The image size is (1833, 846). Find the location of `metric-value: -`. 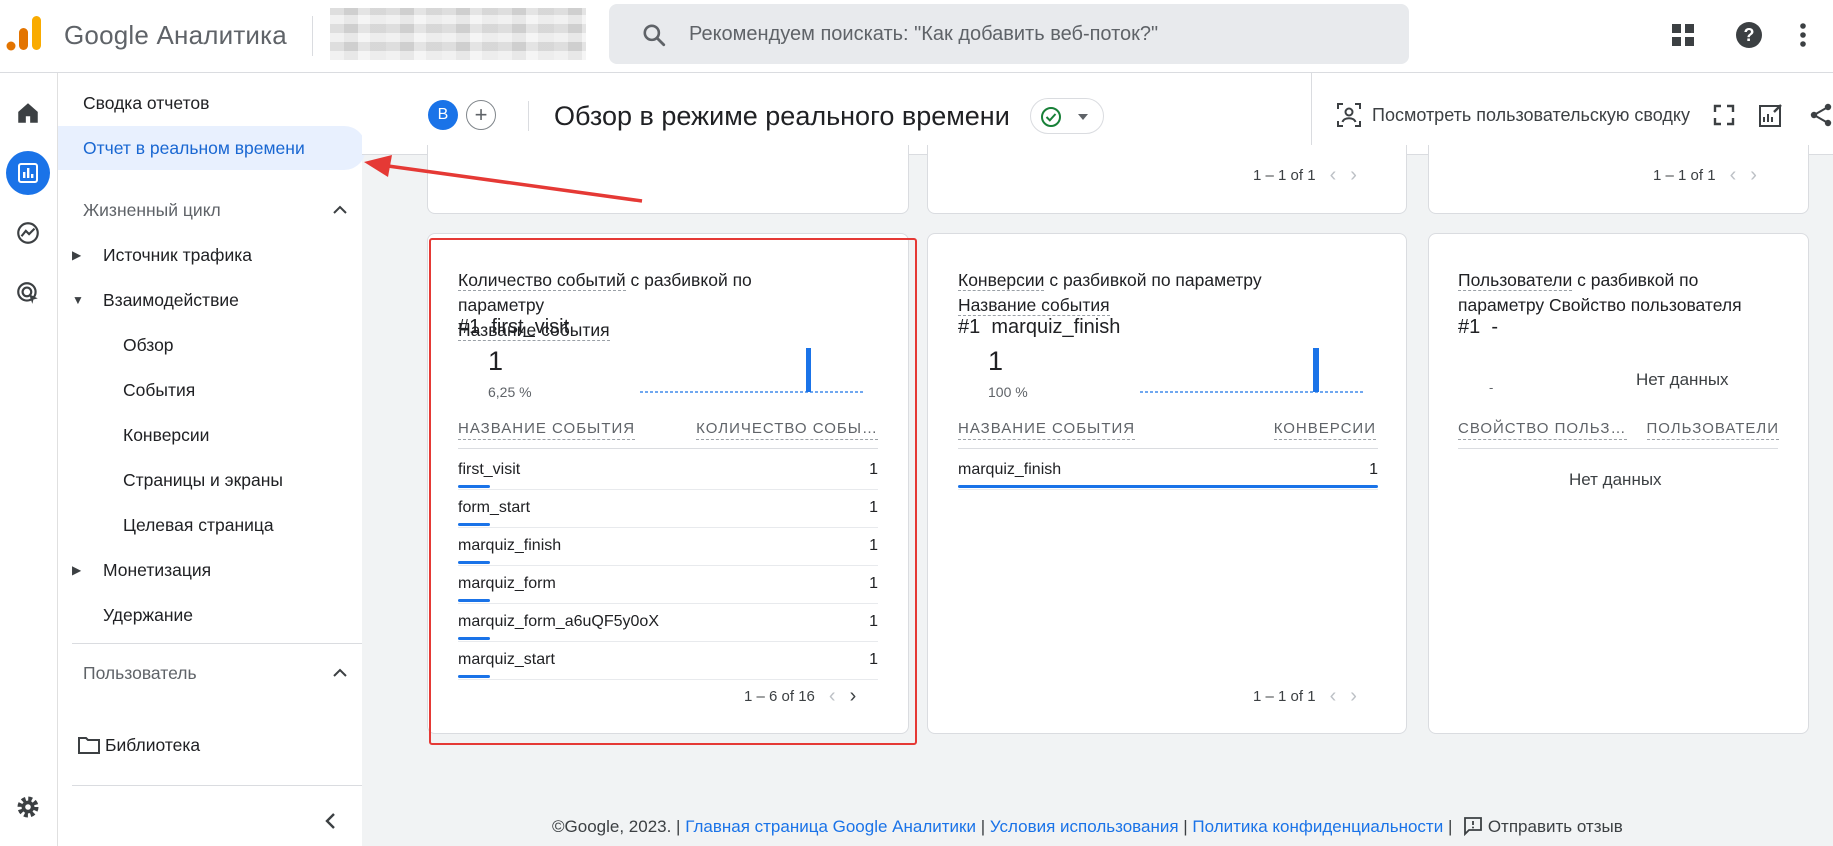

metric-value: - is located at coordinates (1491, 387).